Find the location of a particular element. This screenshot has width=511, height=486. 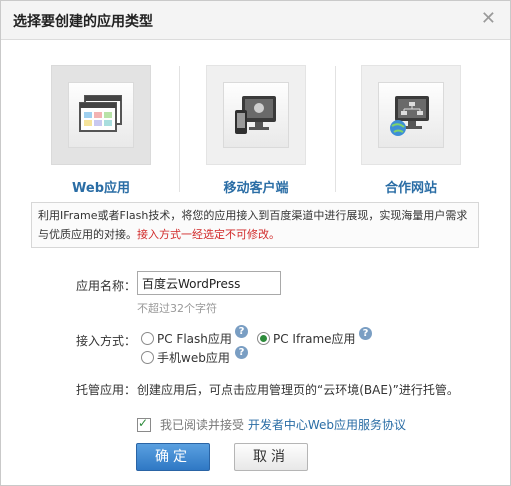

app-name-label: 应用名称： is located at coordinates (106, 286).